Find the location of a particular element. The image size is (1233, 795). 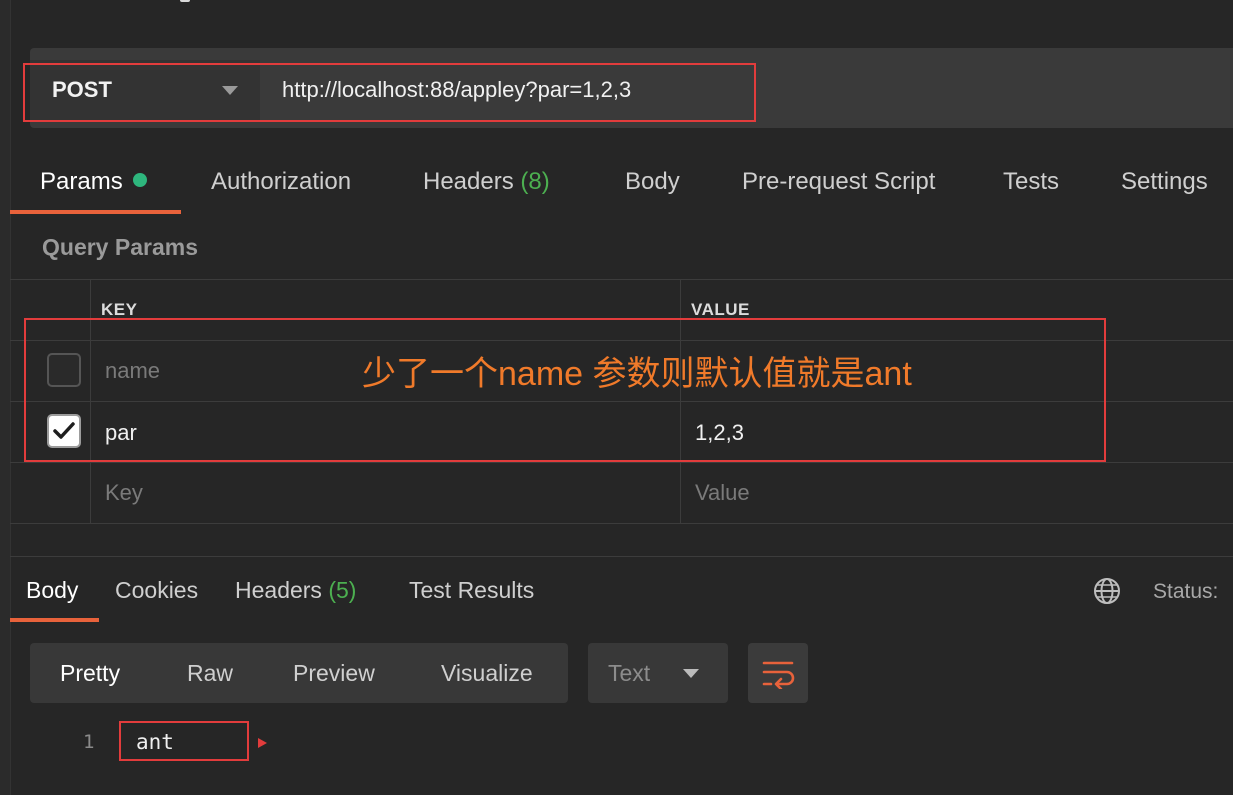

status-label: Status: is located at coordinates (1186, 591).